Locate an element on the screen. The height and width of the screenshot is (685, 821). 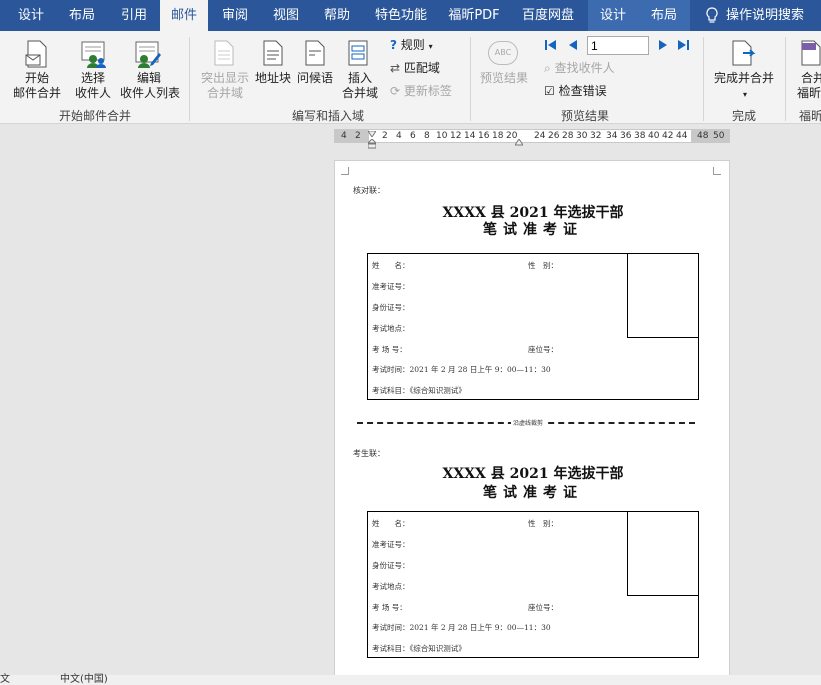
match-fields-button: ⇄ 匹配域 is located at coordinates (415, 68).